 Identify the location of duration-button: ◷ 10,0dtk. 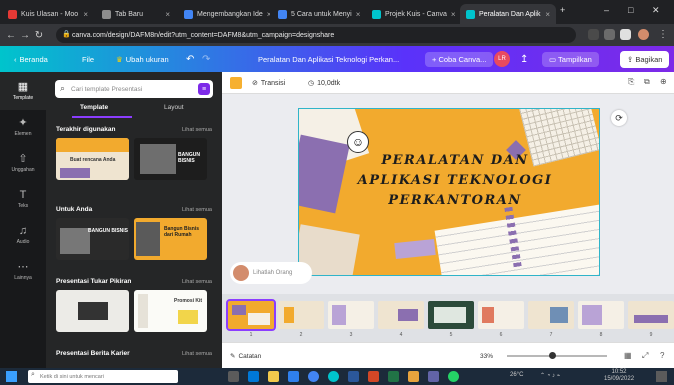
(324, 83).